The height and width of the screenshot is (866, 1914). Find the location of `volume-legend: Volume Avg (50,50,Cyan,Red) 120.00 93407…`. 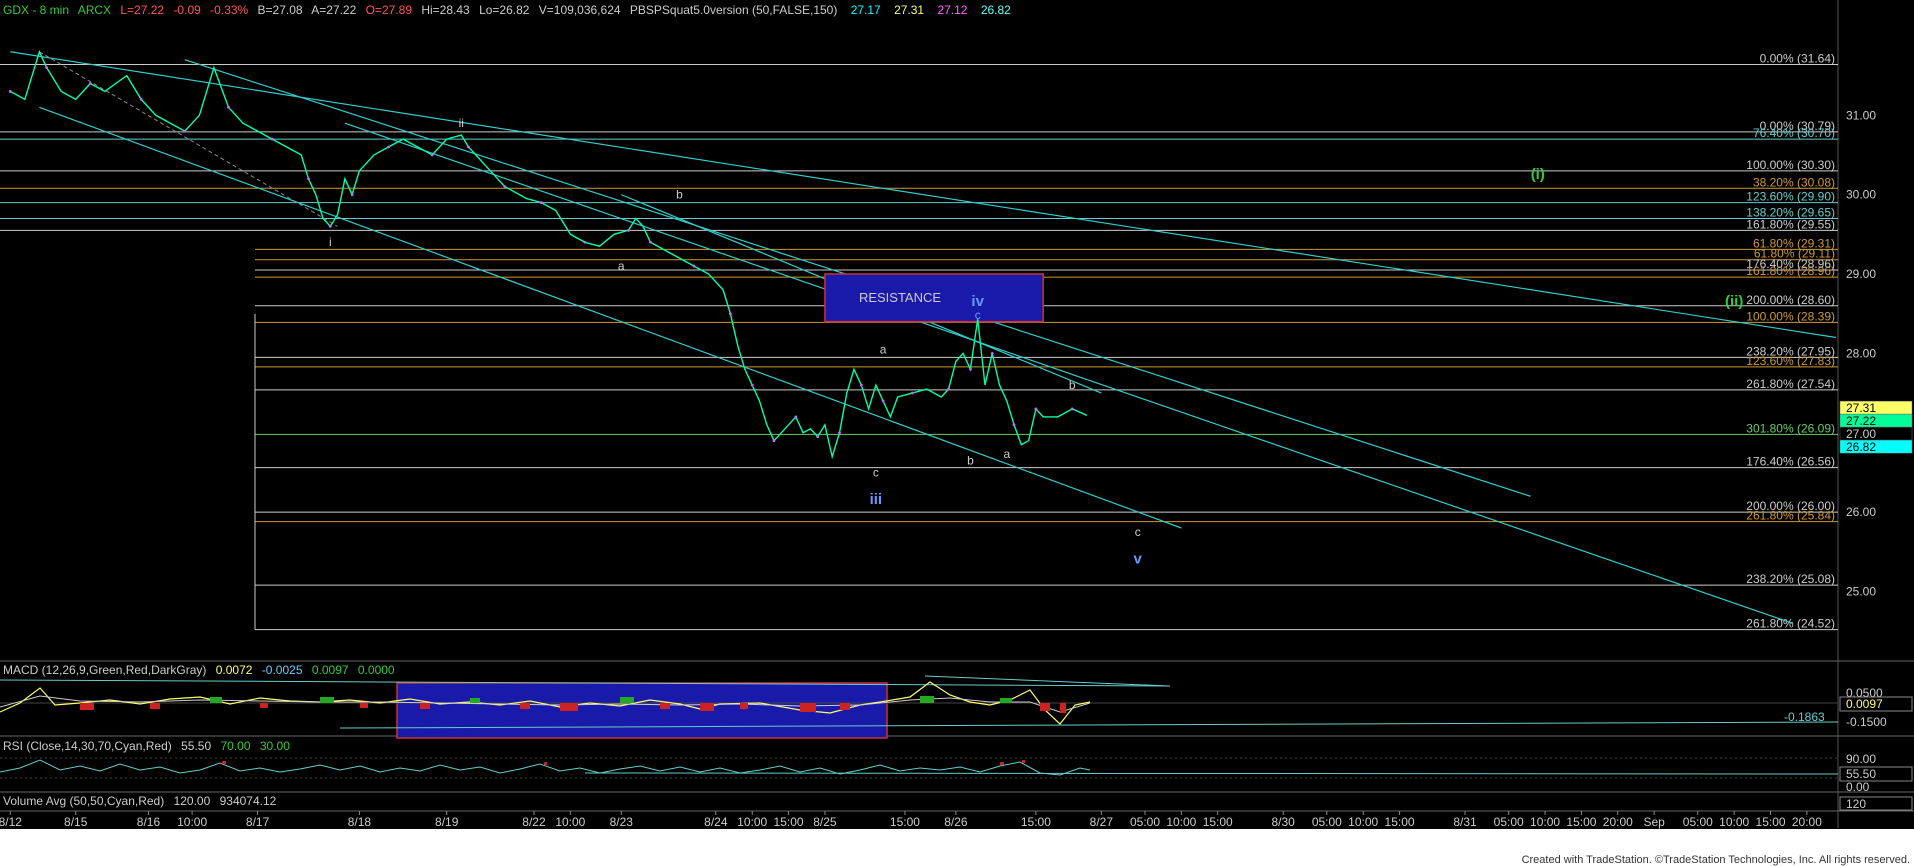

volume-legend: Volume Avg (50,50,Cyan,Red) 120.00 93407… is located at coordinates (140, 801).